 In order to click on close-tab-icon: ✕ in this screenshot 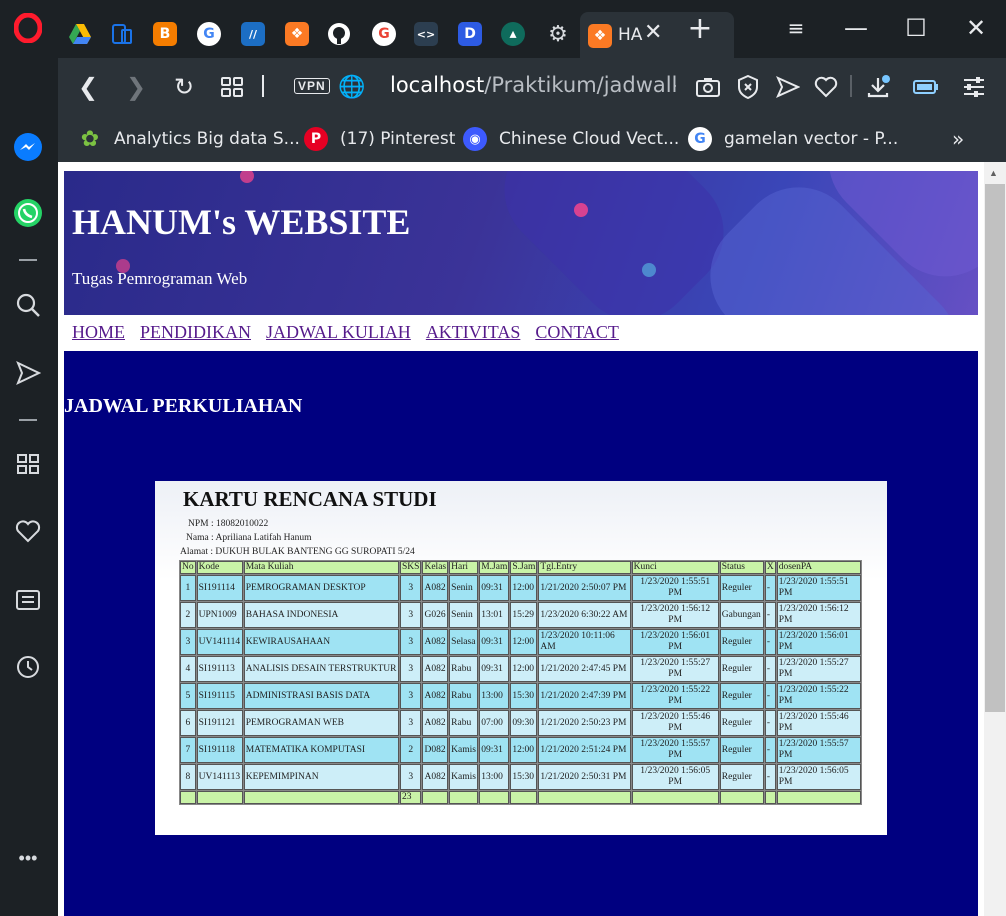, I will do `click(653, 32)`.